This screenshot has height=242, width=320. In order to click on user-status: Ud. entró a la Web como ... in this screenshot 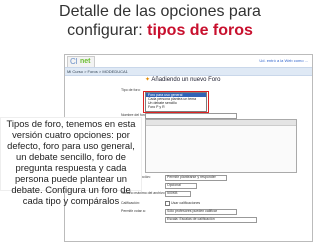, I will do `click(283, 60)`.